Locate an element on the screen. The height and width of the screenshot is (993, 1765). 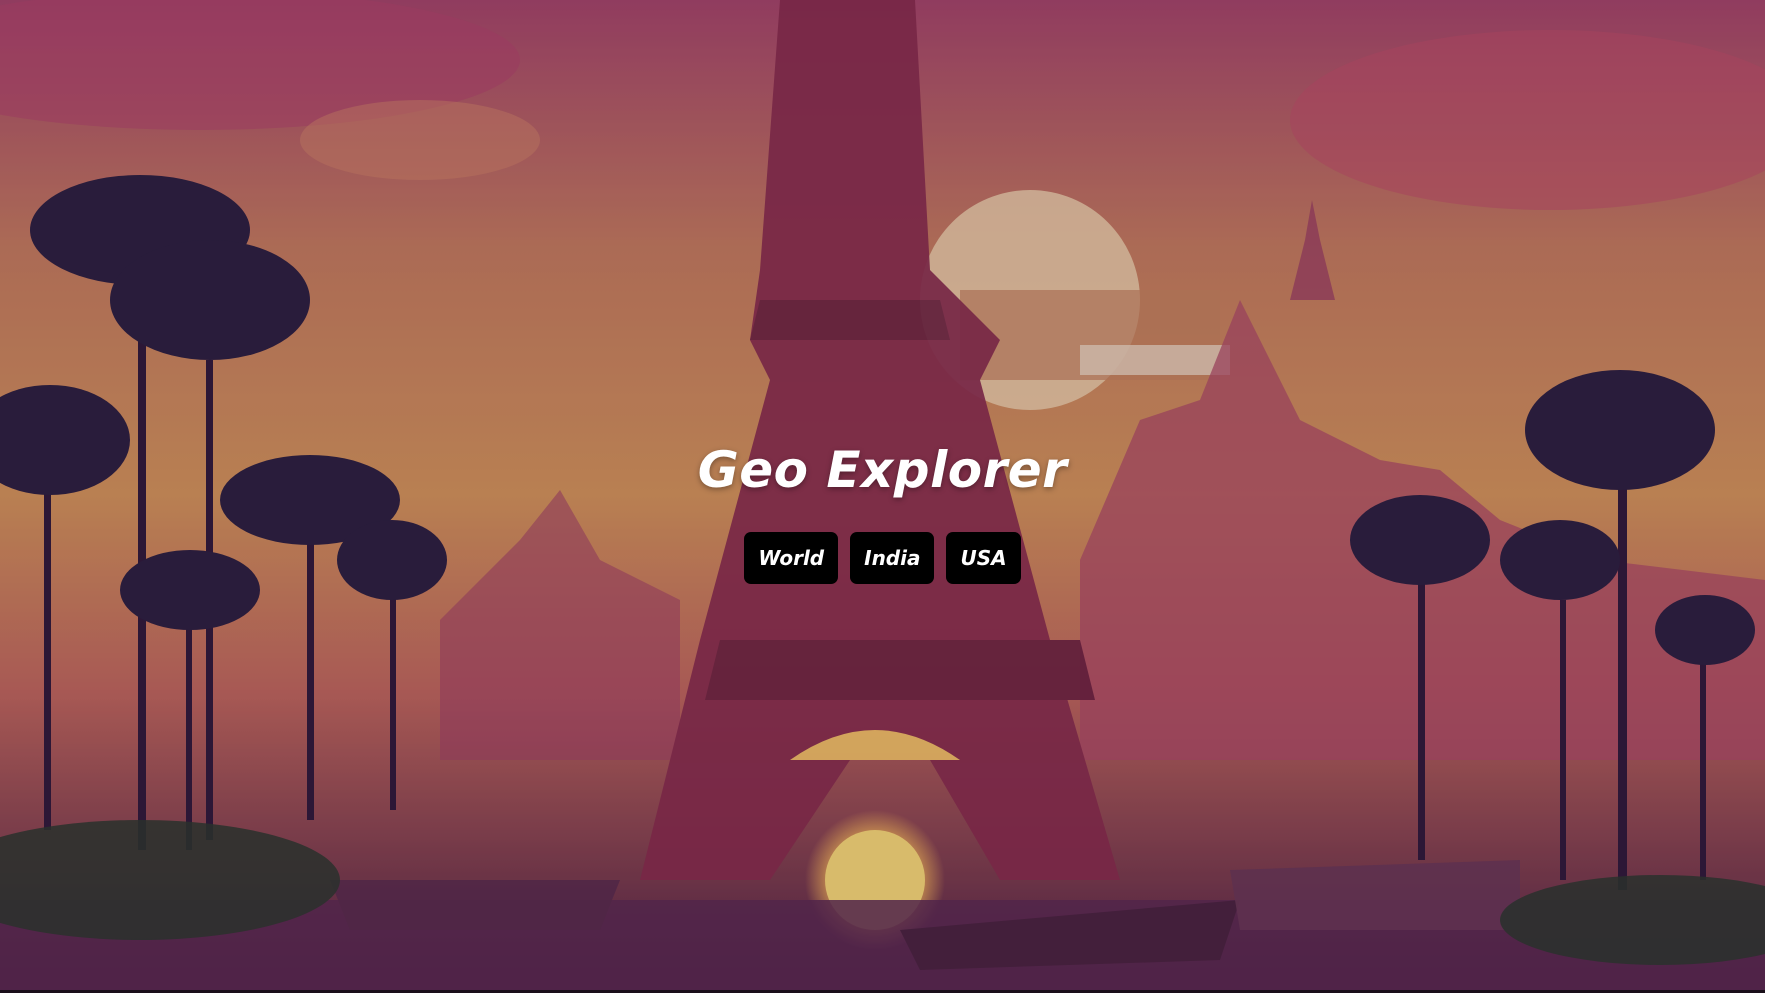
region-nav: World India USA is located at coordinates (882, 558).